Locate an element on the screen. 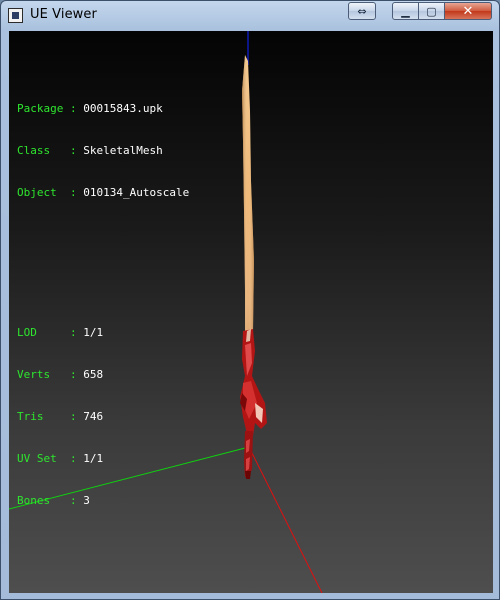 The height and width of the screenshot is (600, 500). info-key: UV Set is located at coordinates (40, 458).